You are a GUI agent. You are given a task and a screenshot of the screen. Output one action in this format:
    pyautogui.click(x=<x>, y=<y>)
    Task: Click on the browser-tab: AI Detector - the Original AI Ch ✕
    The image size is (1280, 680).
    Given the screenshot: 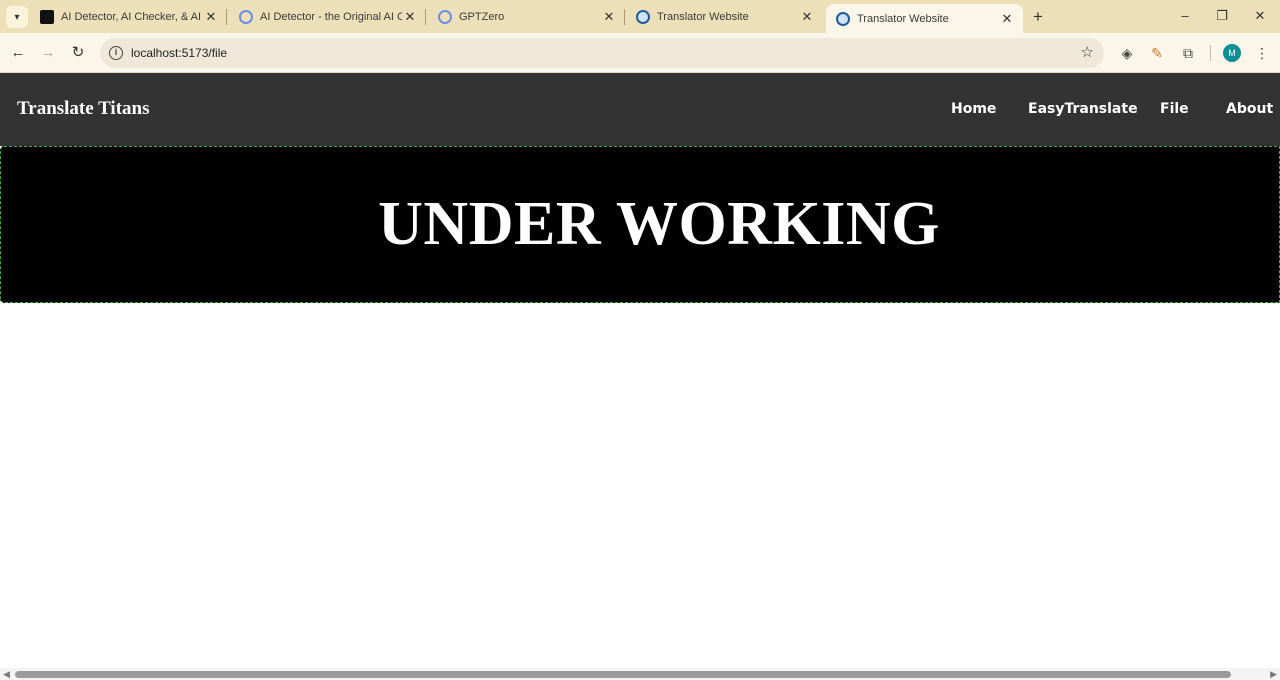 What is the action you would take?
    pyautogui.click(x=327, y=16)
    